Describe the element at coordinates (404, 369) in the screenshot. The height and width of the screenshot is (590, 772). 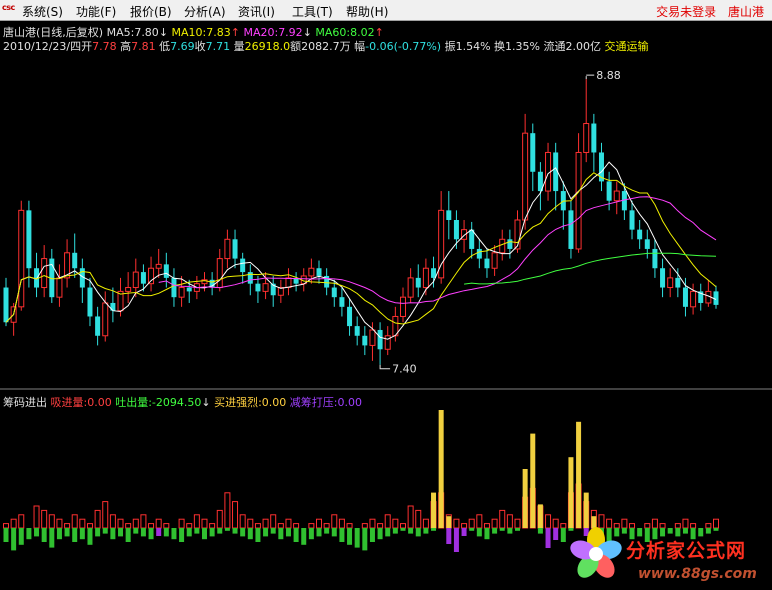
I see `price-min-label: 7.40` at that location.